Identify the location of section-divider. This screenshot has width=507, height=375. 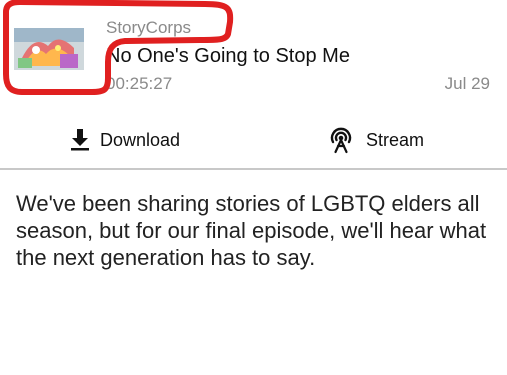
(253, 169).